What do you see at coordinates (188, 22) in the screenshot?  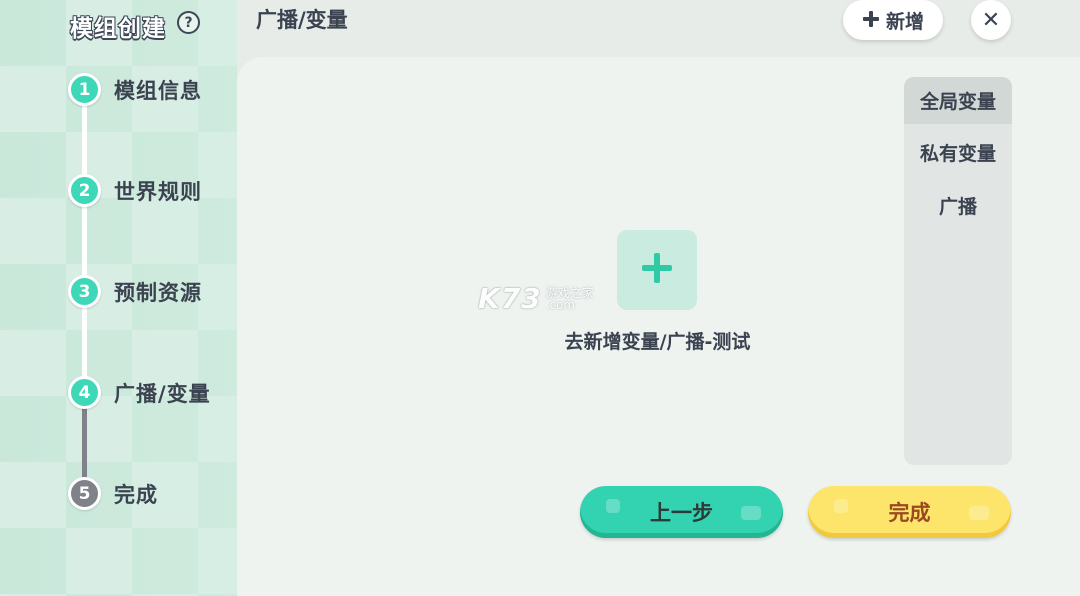 I see `help-icon: ?` at bounding box center [188, 22].